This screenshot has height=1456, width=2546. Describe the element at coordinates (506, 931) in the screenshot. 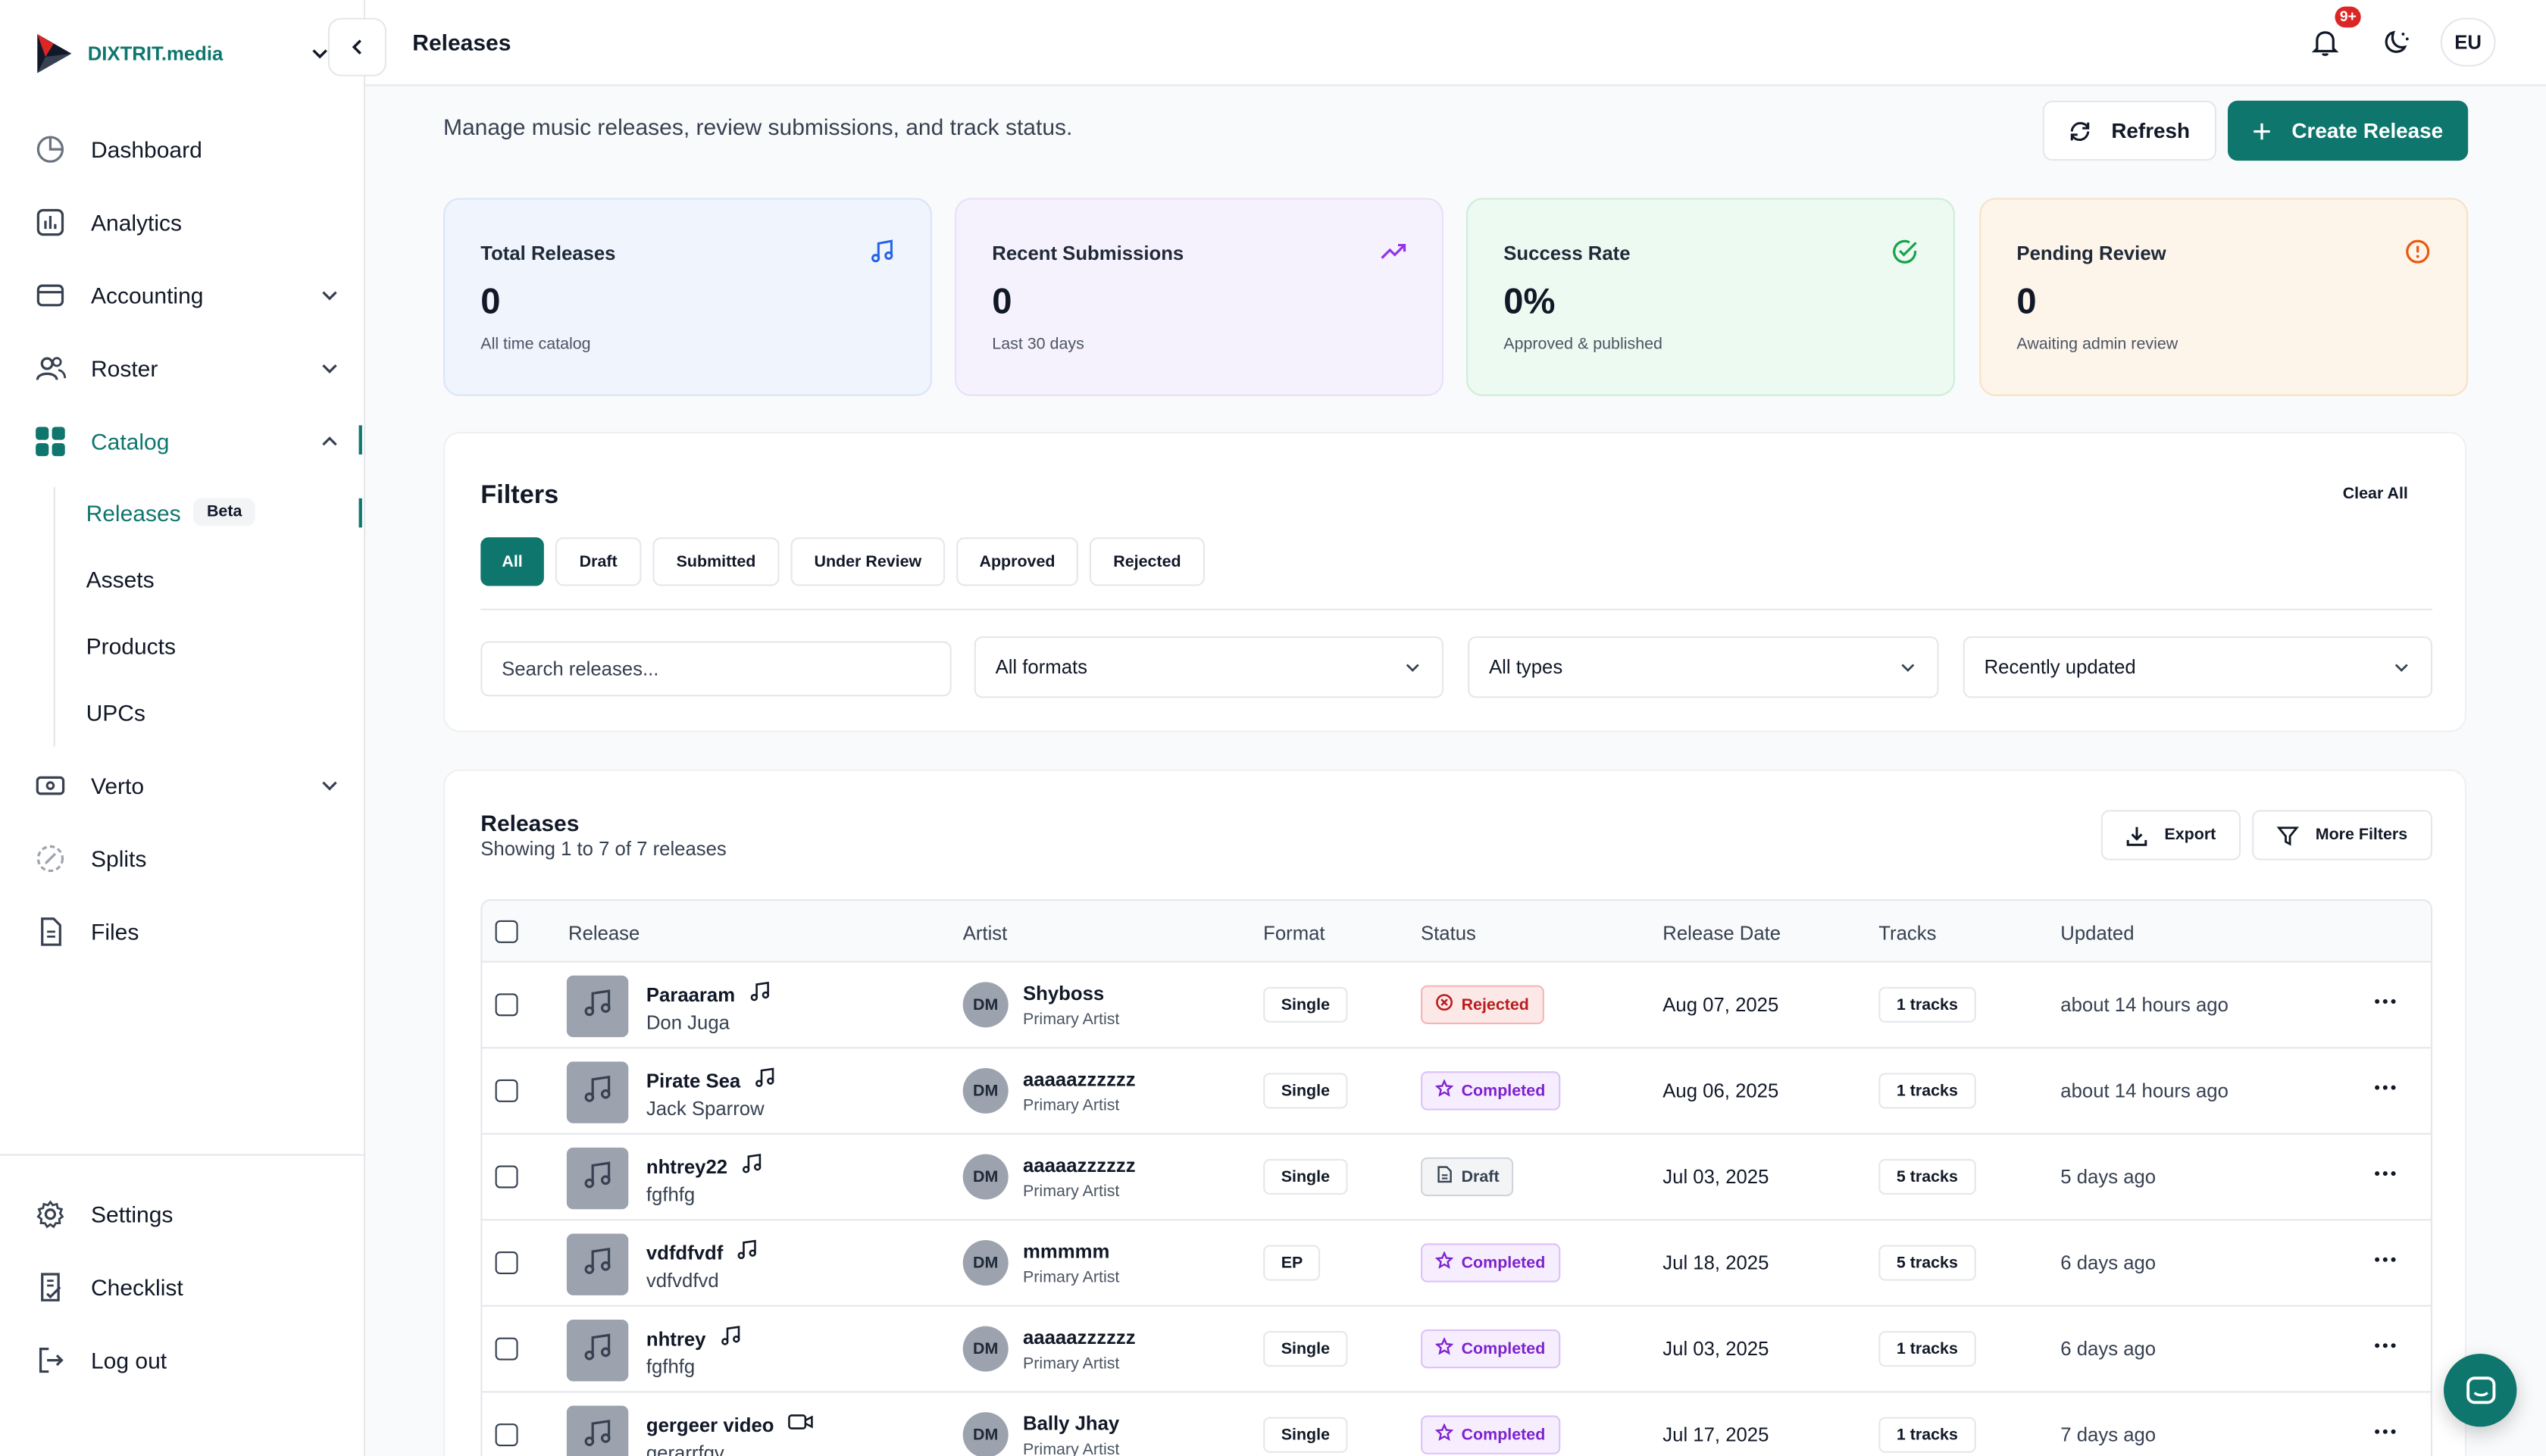

I see `select-all-checkbox` at that location.